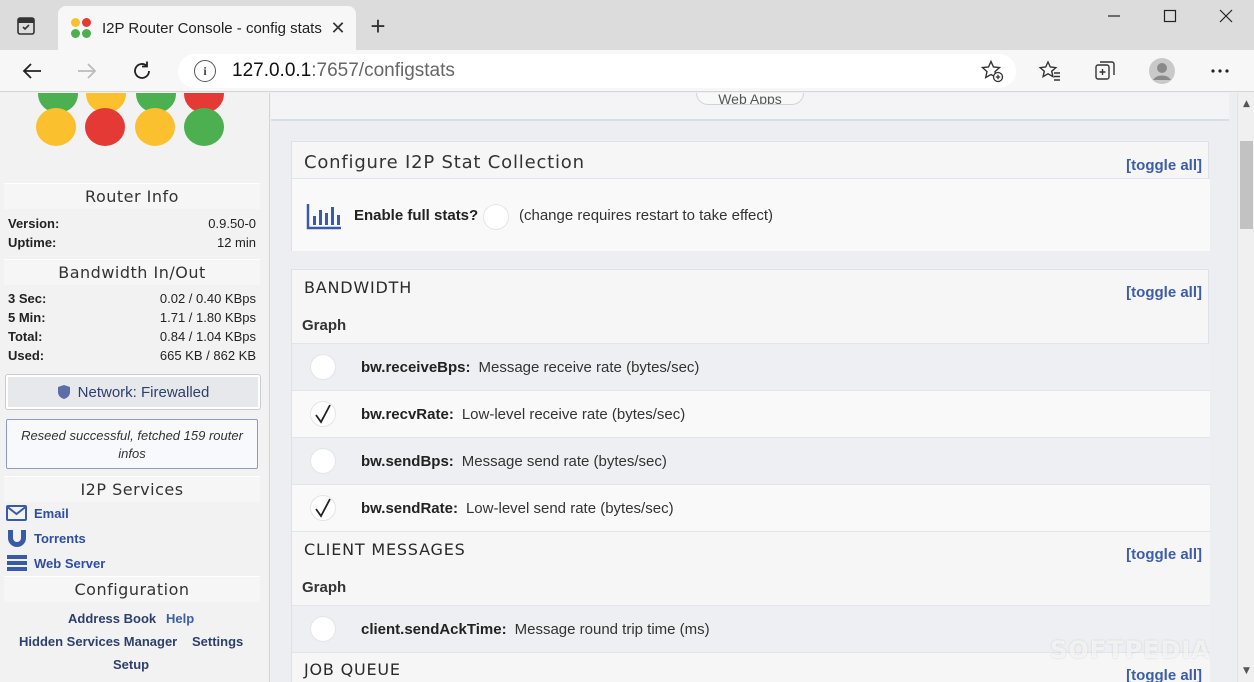 Image resolution: width=1254 pixels, height=682 pixels. I want to click on profile-button, so click(1162, 71).